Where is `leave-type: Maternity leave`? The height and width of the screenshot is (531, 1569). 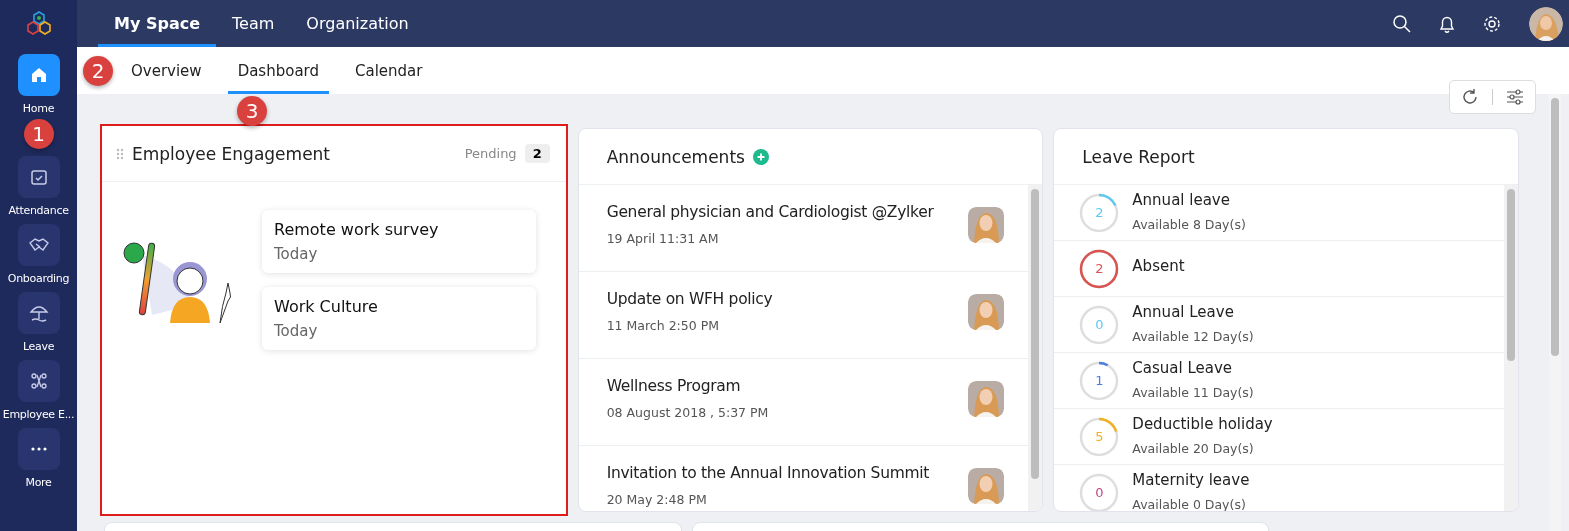 leave-type: Maternity leave is located at coordinates (1191, 480).